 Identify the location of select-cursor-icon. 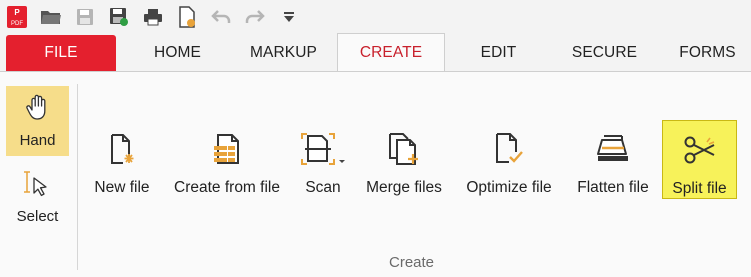
(37, 186).